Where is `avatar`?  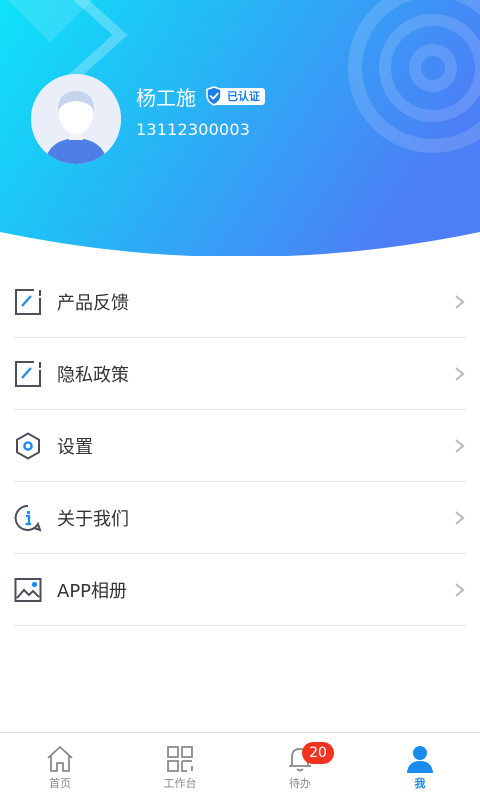 avatar is located at coordinates (76, 119).